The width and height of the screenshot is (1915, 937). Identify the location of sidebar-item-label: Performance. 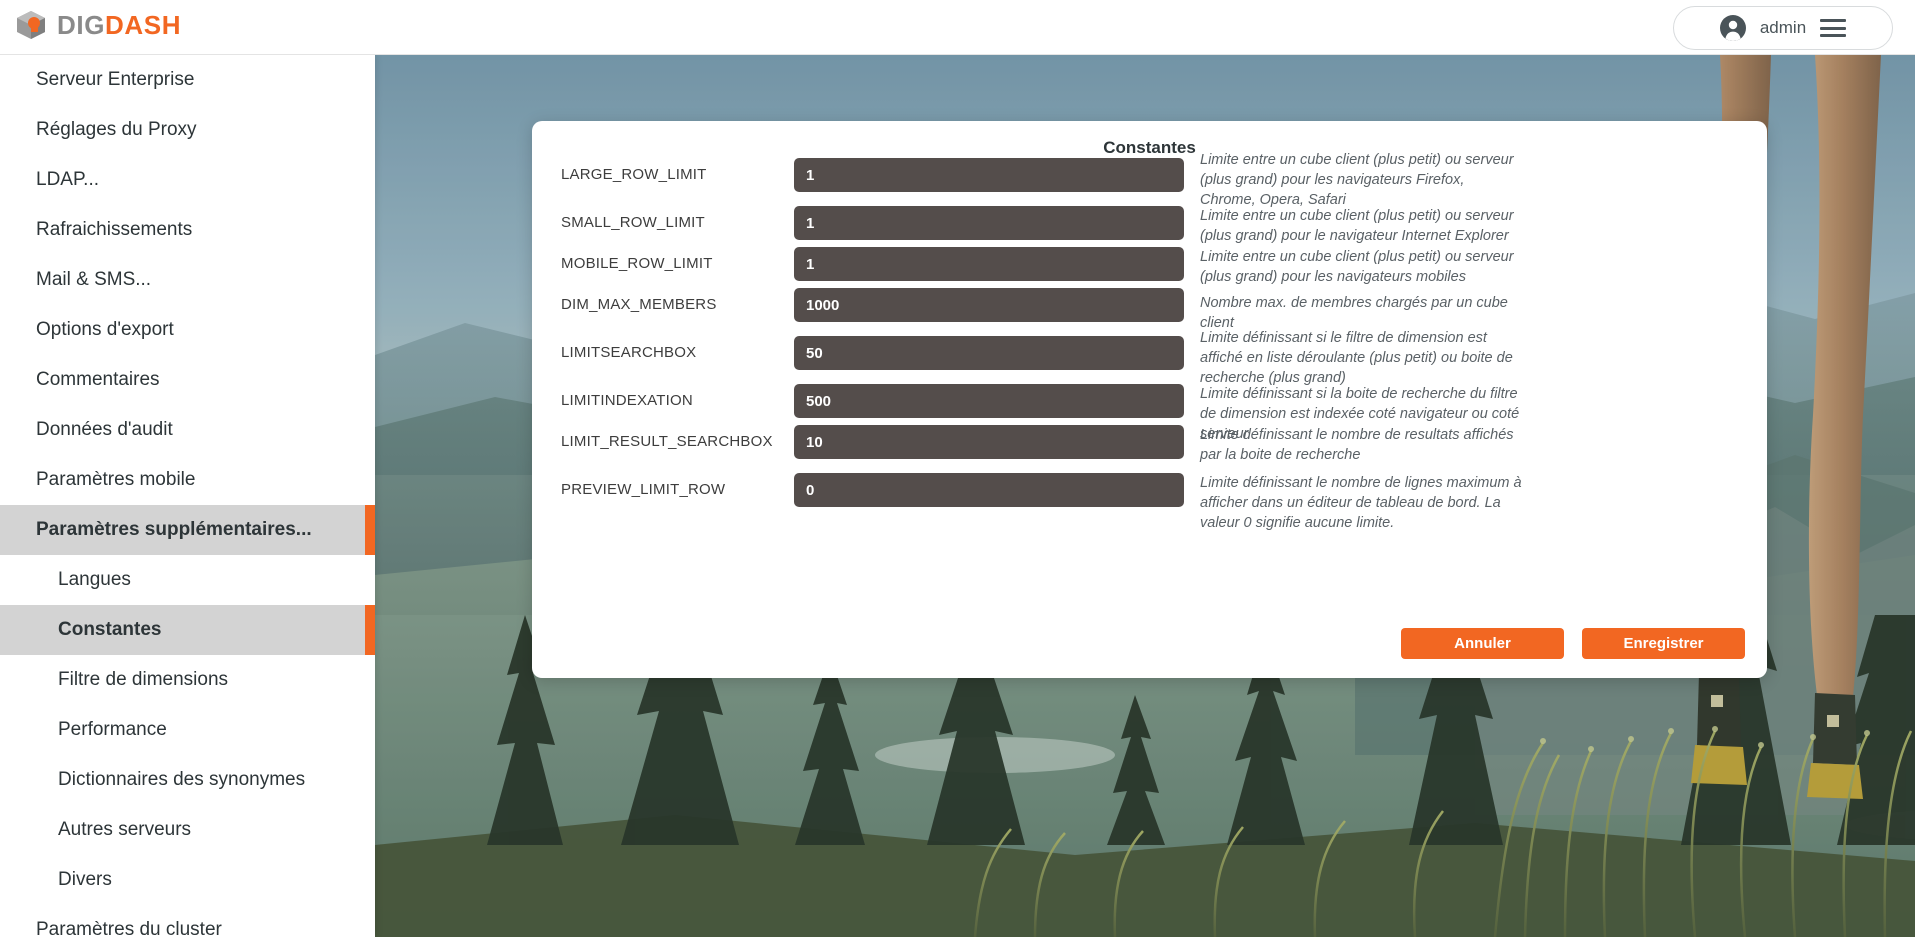
(112, 729).